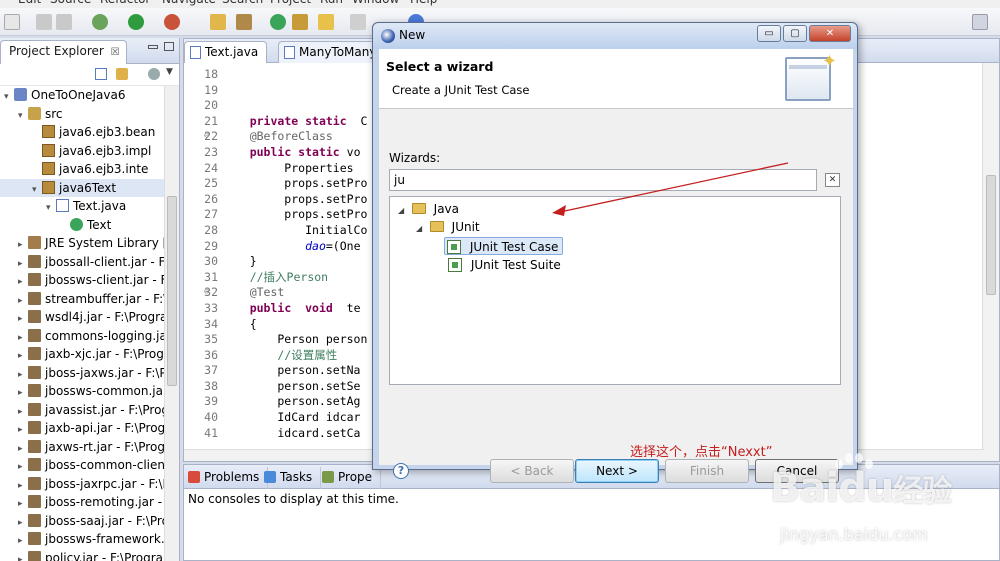 The width and height of the screenshot is (1000, 561). What do you see at coordinates (332, 52) in the screenshot?
I see `tab-many-to-many: ManyToMany` at bounding box center [332, 52].